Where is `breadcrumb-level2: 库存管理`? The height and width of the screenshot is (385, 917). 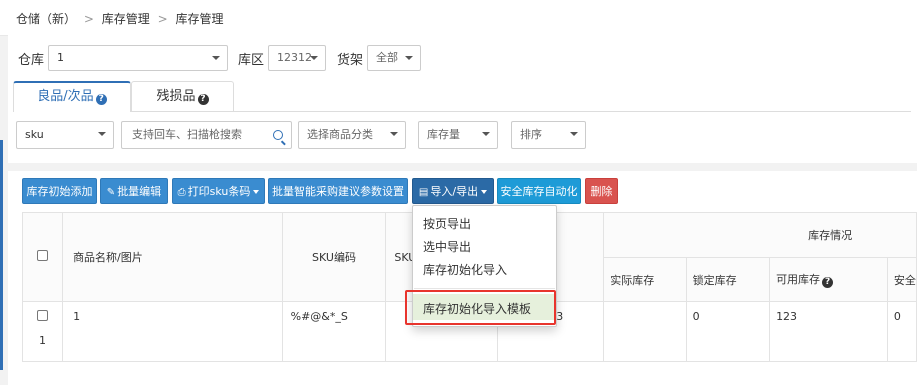
breadcrumb-level2: 库存管理 is located at coordinates (199, 19).